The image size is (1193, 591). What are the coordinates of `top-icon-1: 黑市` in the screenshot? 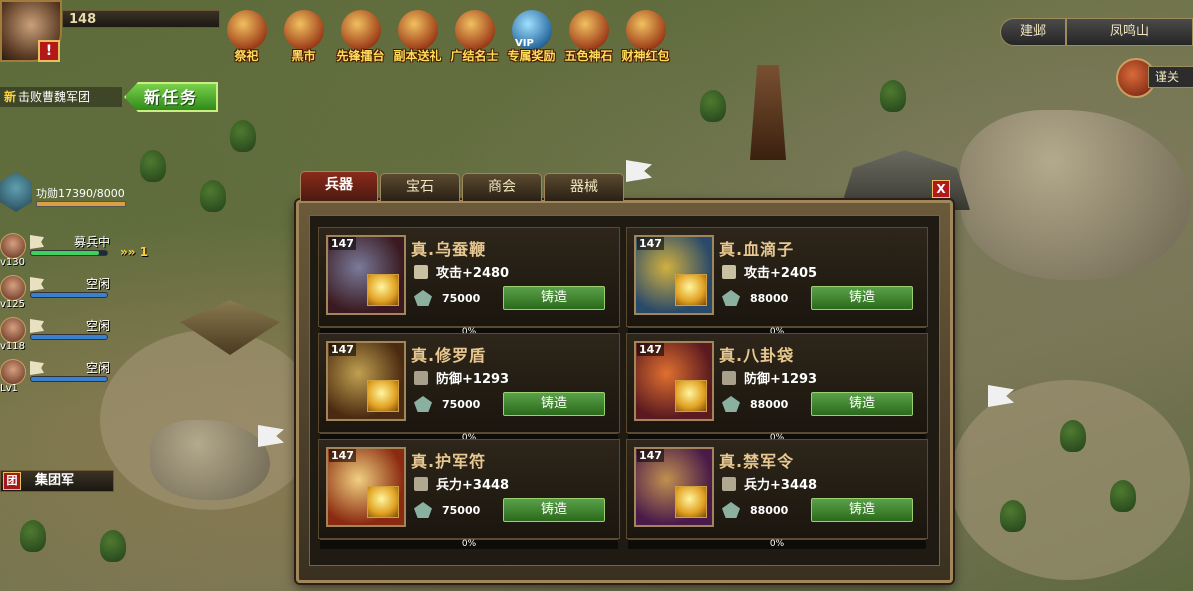 It's located at (303, 37).